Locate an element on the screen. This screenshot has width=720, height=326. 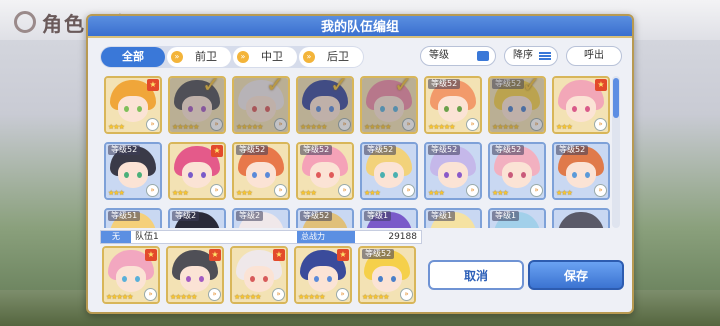
modal-title: 我的队伍编组 is located at coordinates (359, 27).